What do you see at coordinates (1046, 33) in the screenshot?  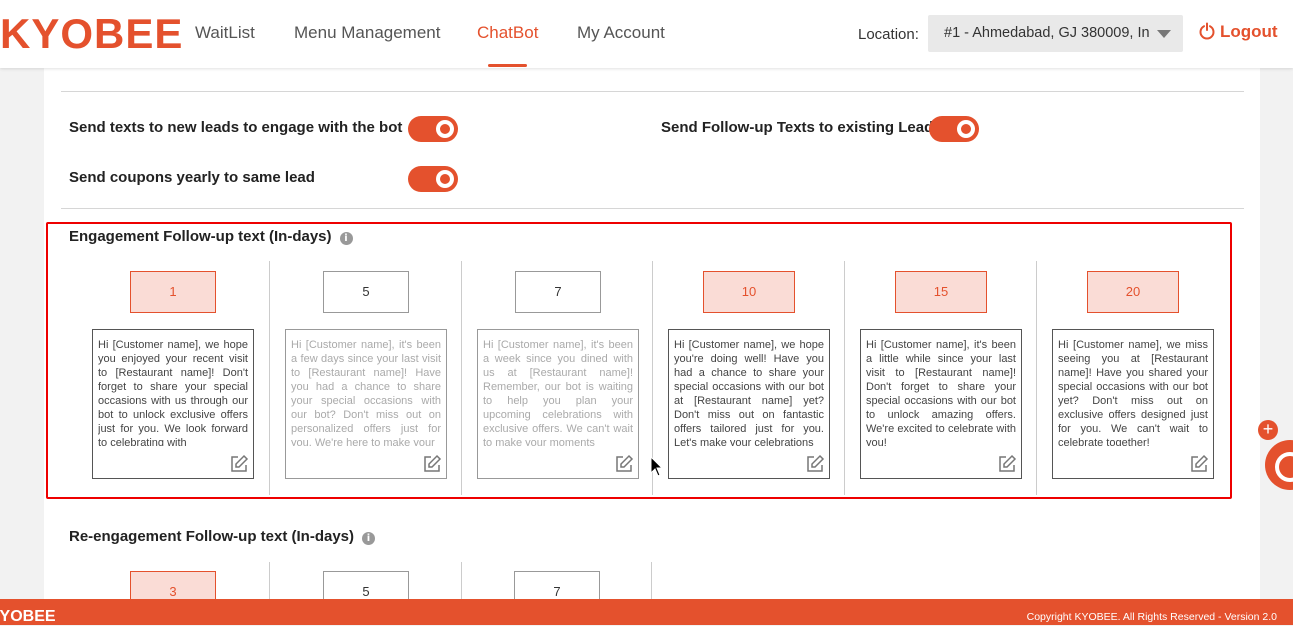 I see `location-value: #1 - Ahmedabad, GJ 380009, Ind` at bounding box center [1046, 33].